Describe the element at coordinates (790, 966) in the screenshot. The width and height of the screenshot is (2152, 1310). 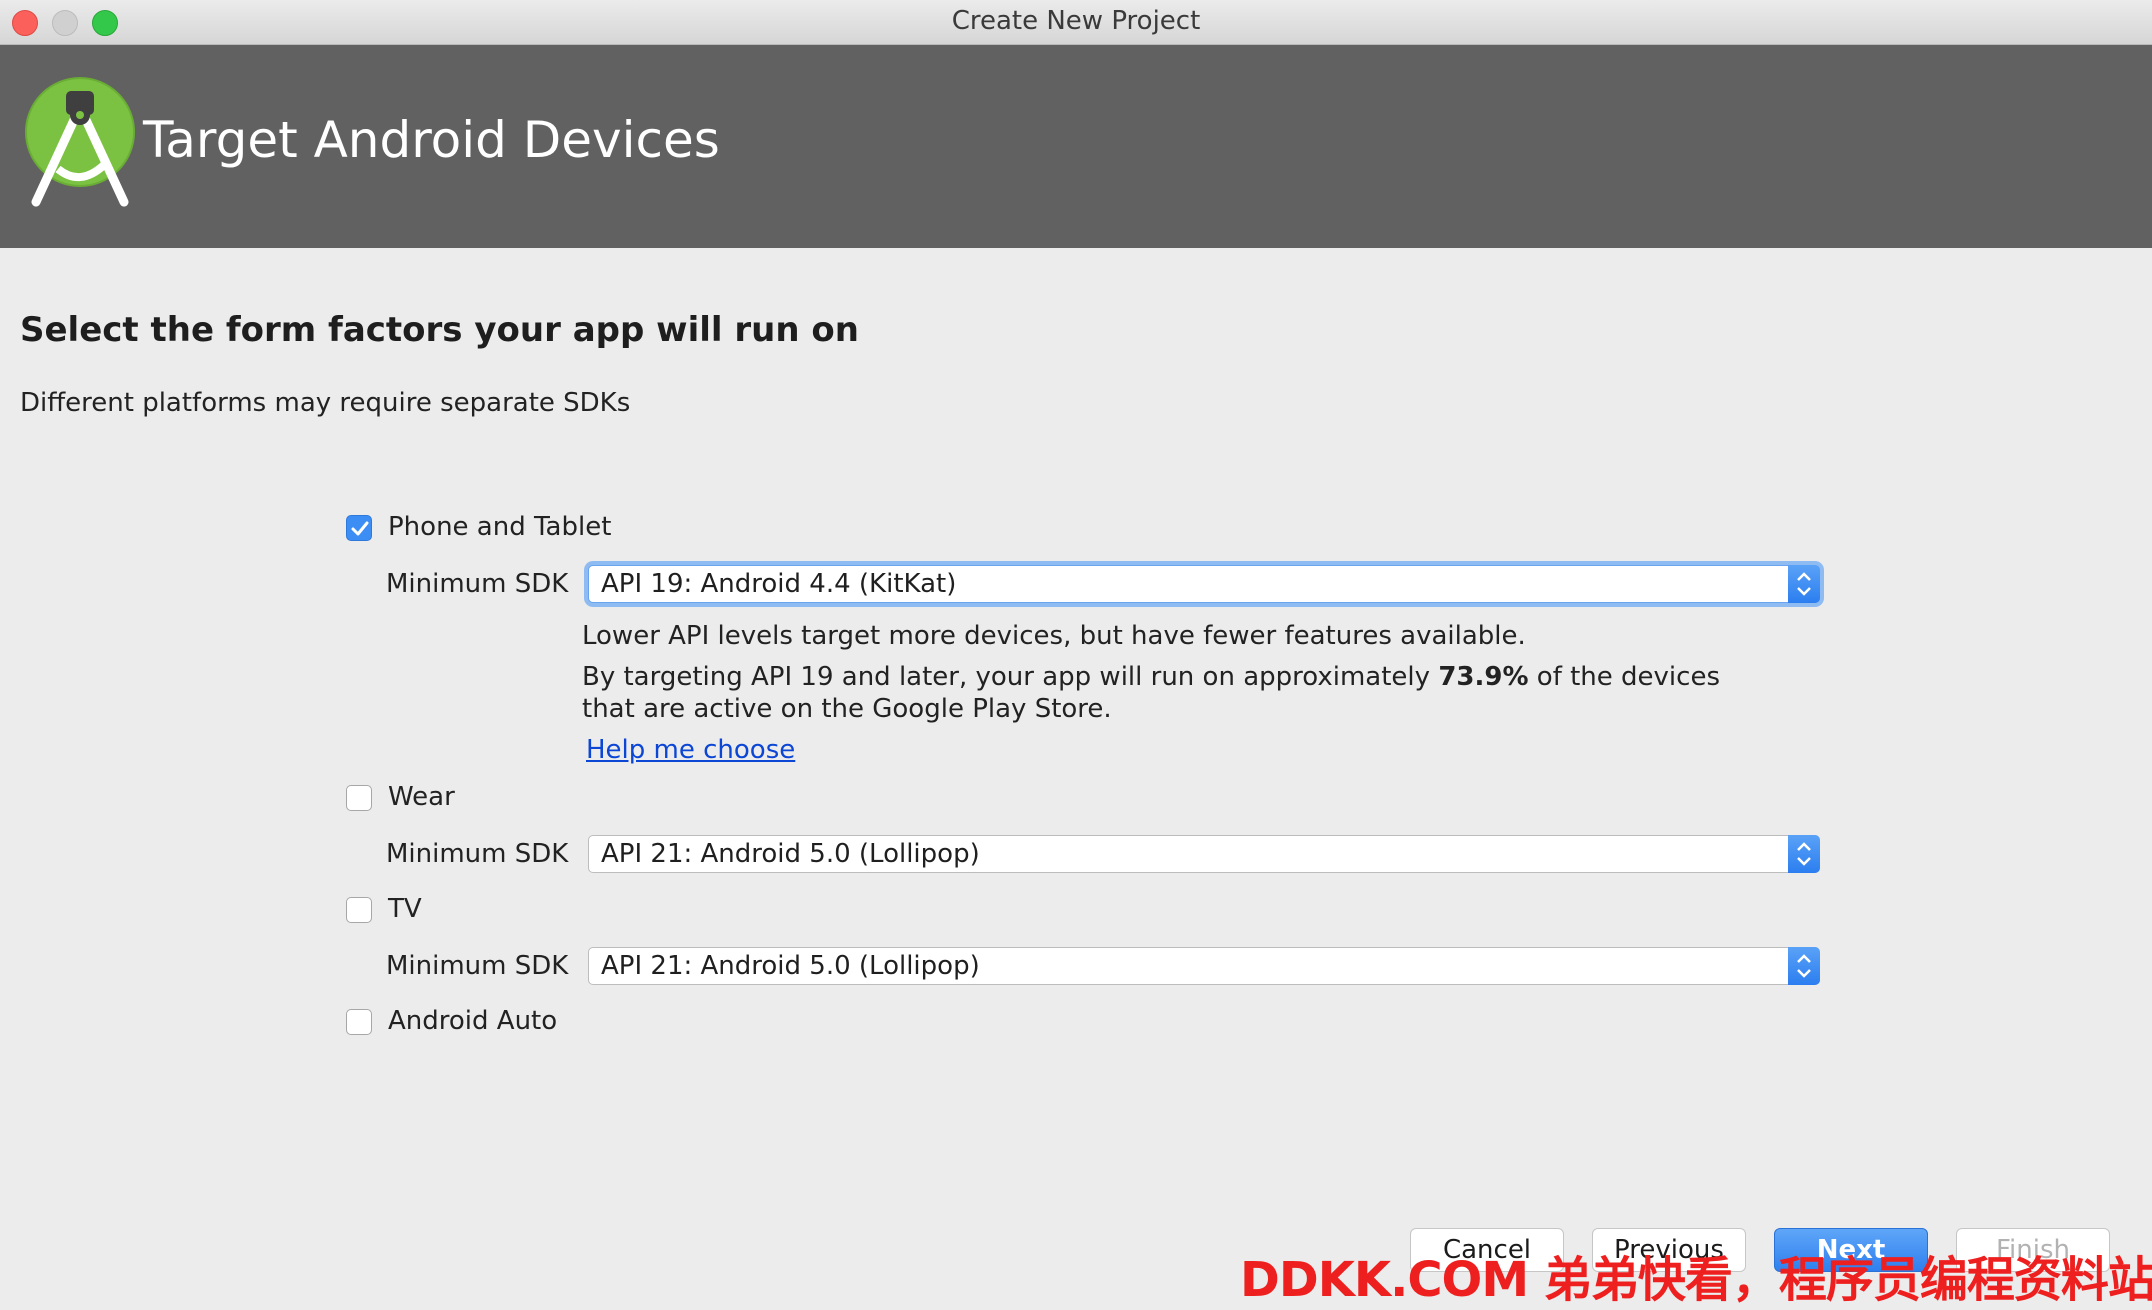
I see `tv-min-sdk-value: API 21: Android 5.0 (Lollipop)` at that location.